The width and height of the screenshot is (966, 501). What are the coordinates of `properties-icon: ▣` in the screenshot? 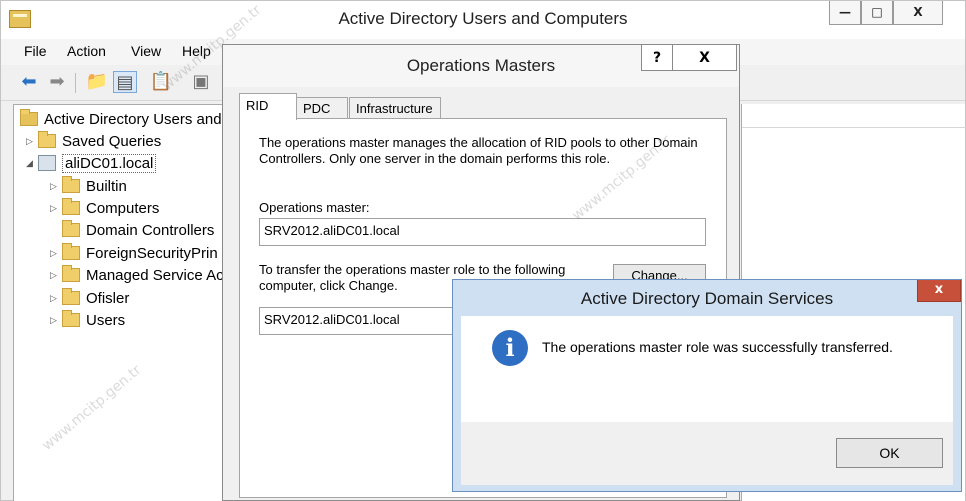 It's located at (201, 82).